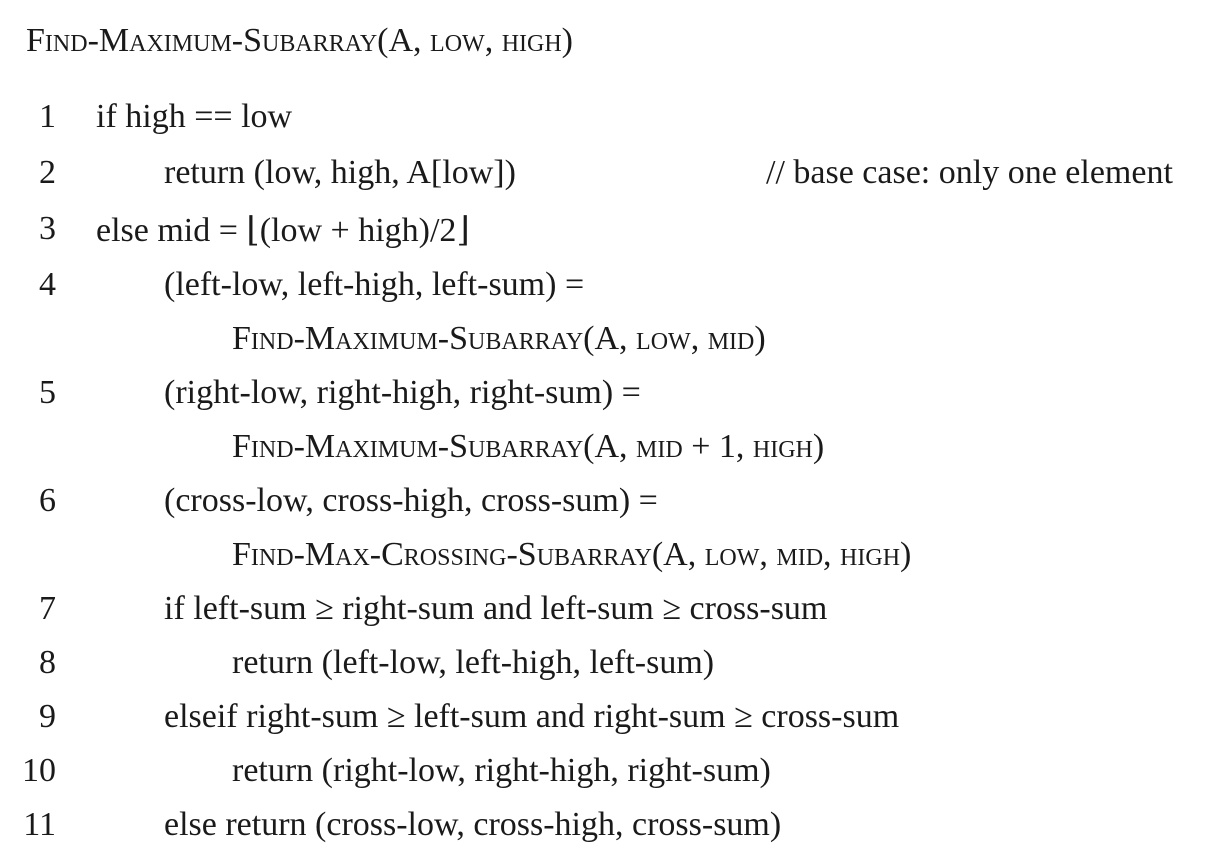  I want to click on line-number: 8, so click(47, 662).